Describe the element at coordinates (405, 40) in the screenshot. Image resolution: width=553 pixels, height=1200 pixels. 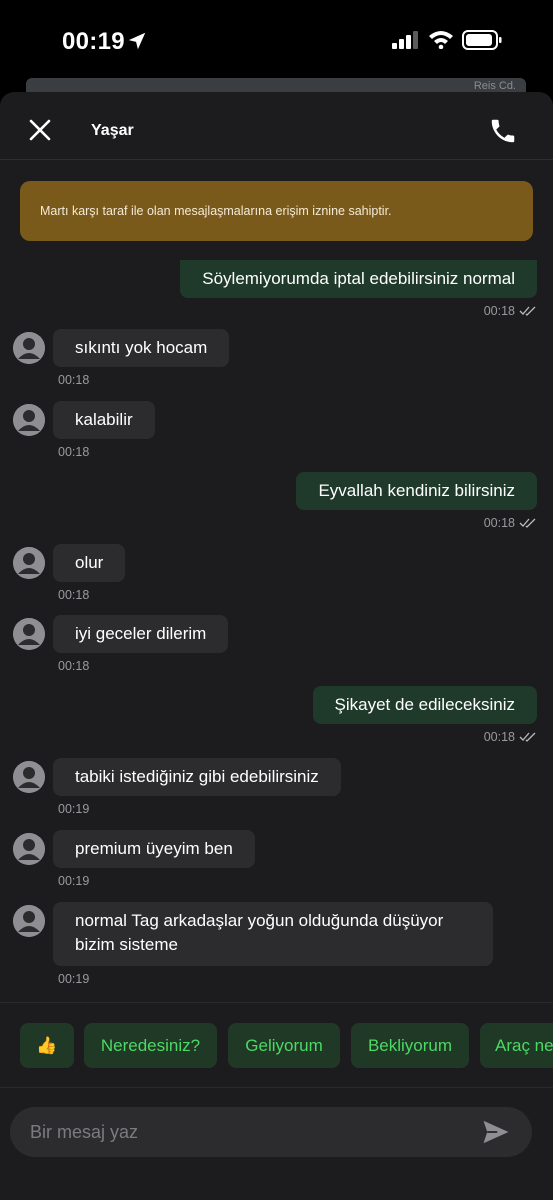
I see `cellular-signal-icon` at that location.